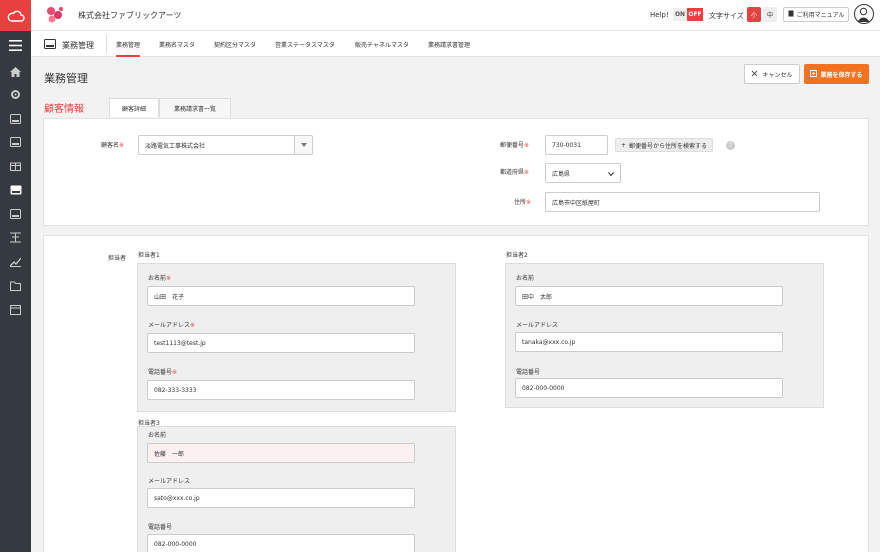 This screenshot has height=552, width=880. I want to click on font-size-label: 文字サイズ, so click(726, 16).